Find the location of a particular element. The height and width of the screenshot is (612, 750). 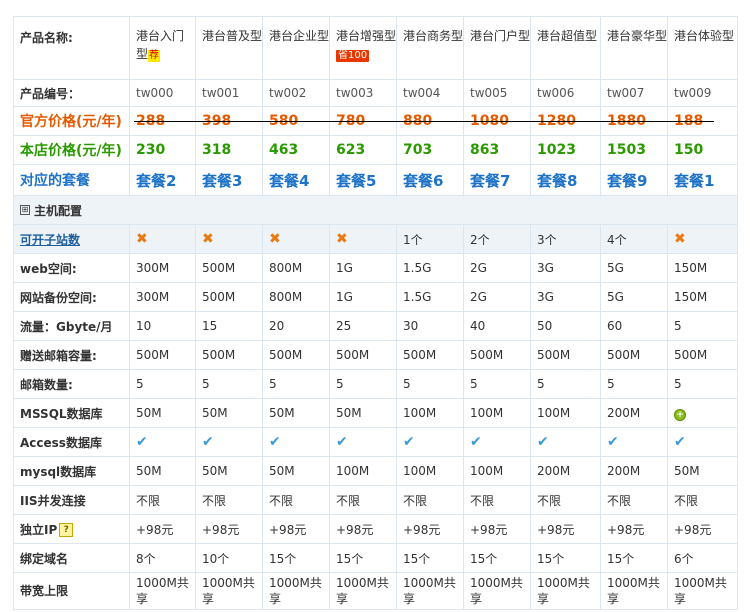

row-label-sites: 可开子站数 is located at coordinates (71, 239).